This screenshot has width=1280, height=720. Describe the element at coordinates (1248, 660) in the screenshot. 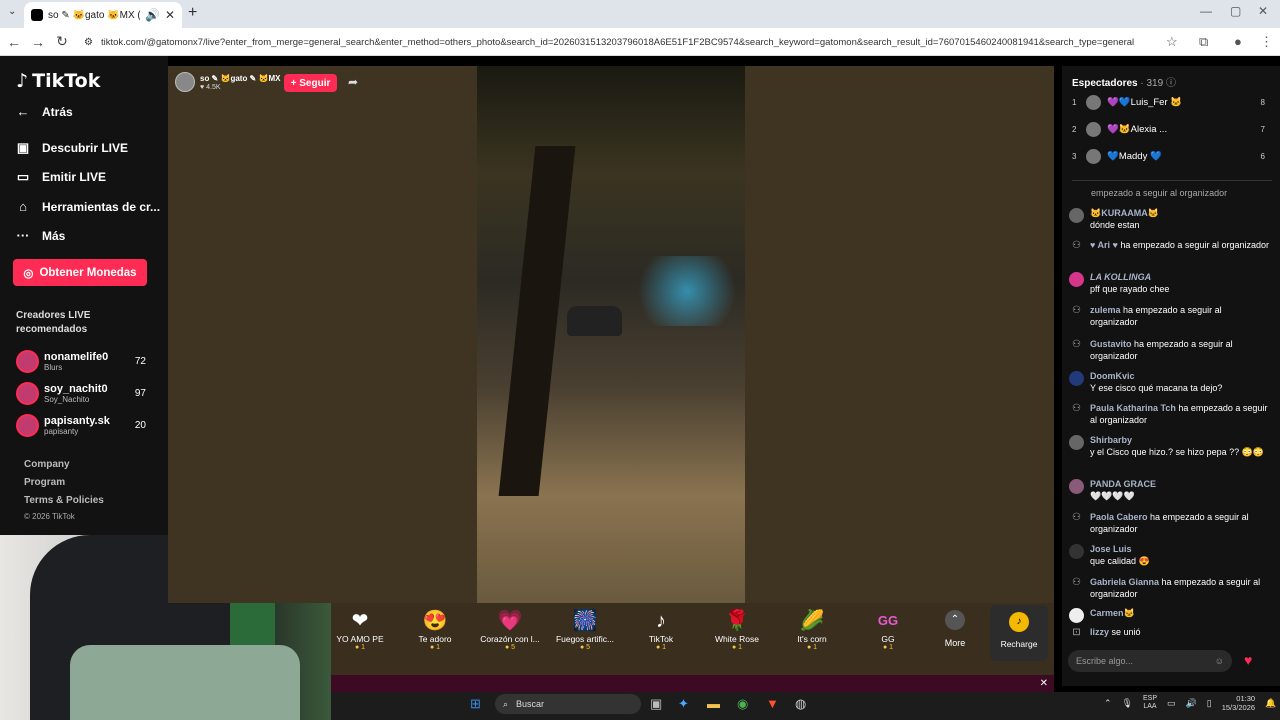

I see `like-heart-icon: ♥` at that location.